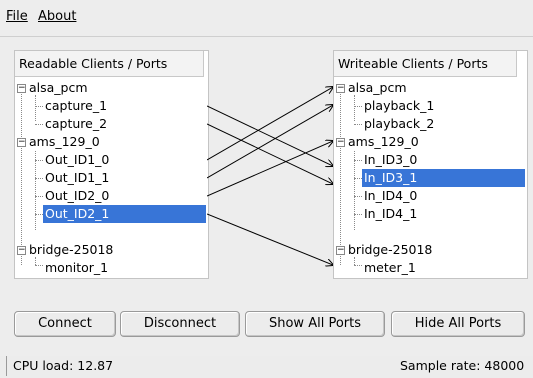  I want to click on writeable-ports-header: Writeable Clients / Ports, so click(425, 64).